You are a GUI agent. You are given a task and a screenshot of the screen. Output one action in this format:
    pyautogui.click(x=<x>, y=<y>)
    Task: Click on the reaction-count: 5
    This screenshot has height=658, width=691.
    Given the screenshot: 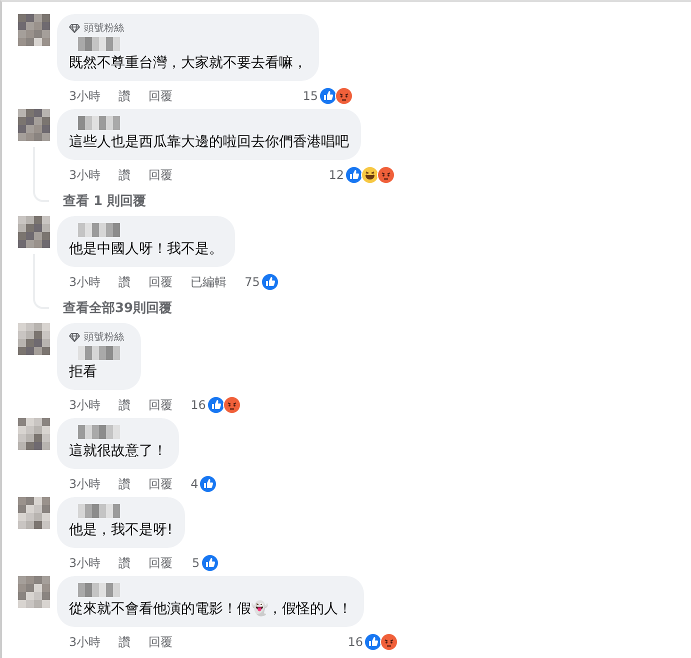 What is the action you would take?
    pyautogui.click(x=196, y=563)
    